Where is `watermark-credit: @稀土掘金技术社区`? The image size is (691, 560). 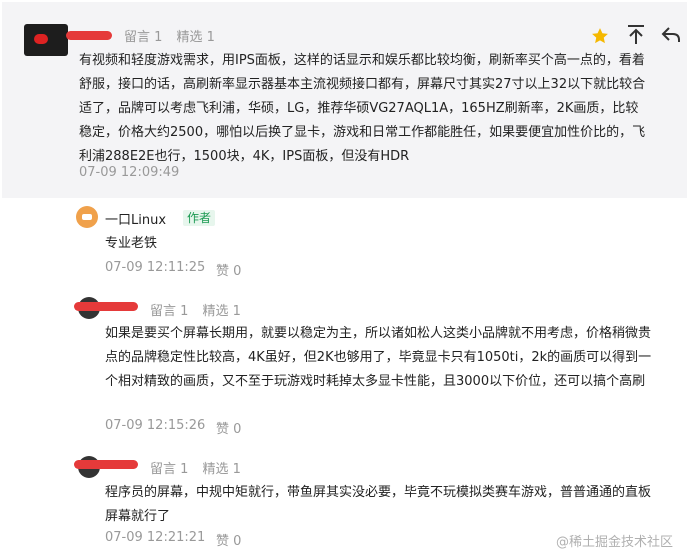
watermark-credit: @稀土掘金技术社区 is located at coordinates (614, 542).